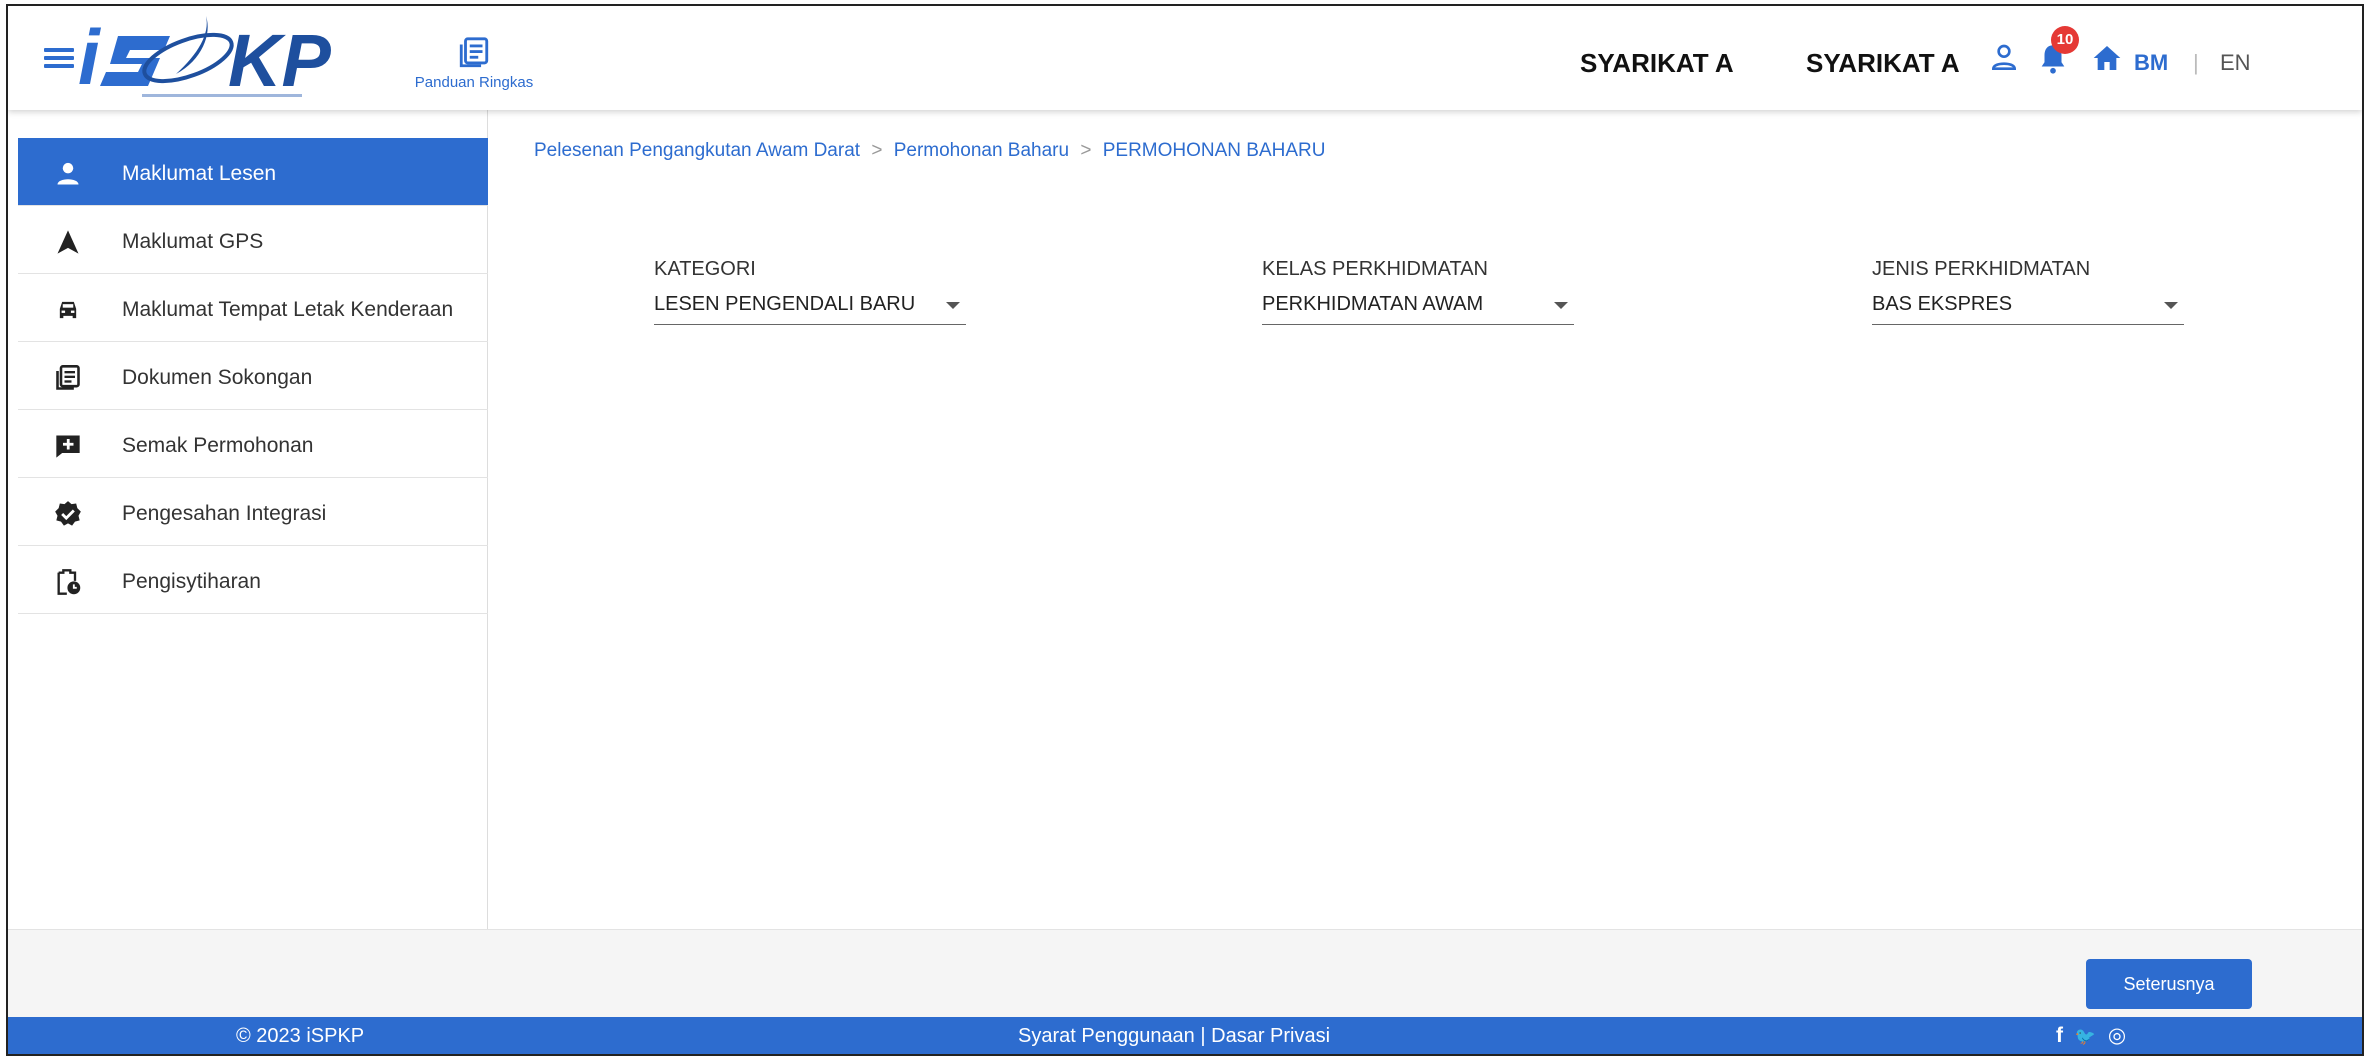 This screenshot has height=1057, width=2369. Describe the element at coordinates (474, 82) in the screenshot. I see `quick-guide-label: Panduan Ringkas` at that location.